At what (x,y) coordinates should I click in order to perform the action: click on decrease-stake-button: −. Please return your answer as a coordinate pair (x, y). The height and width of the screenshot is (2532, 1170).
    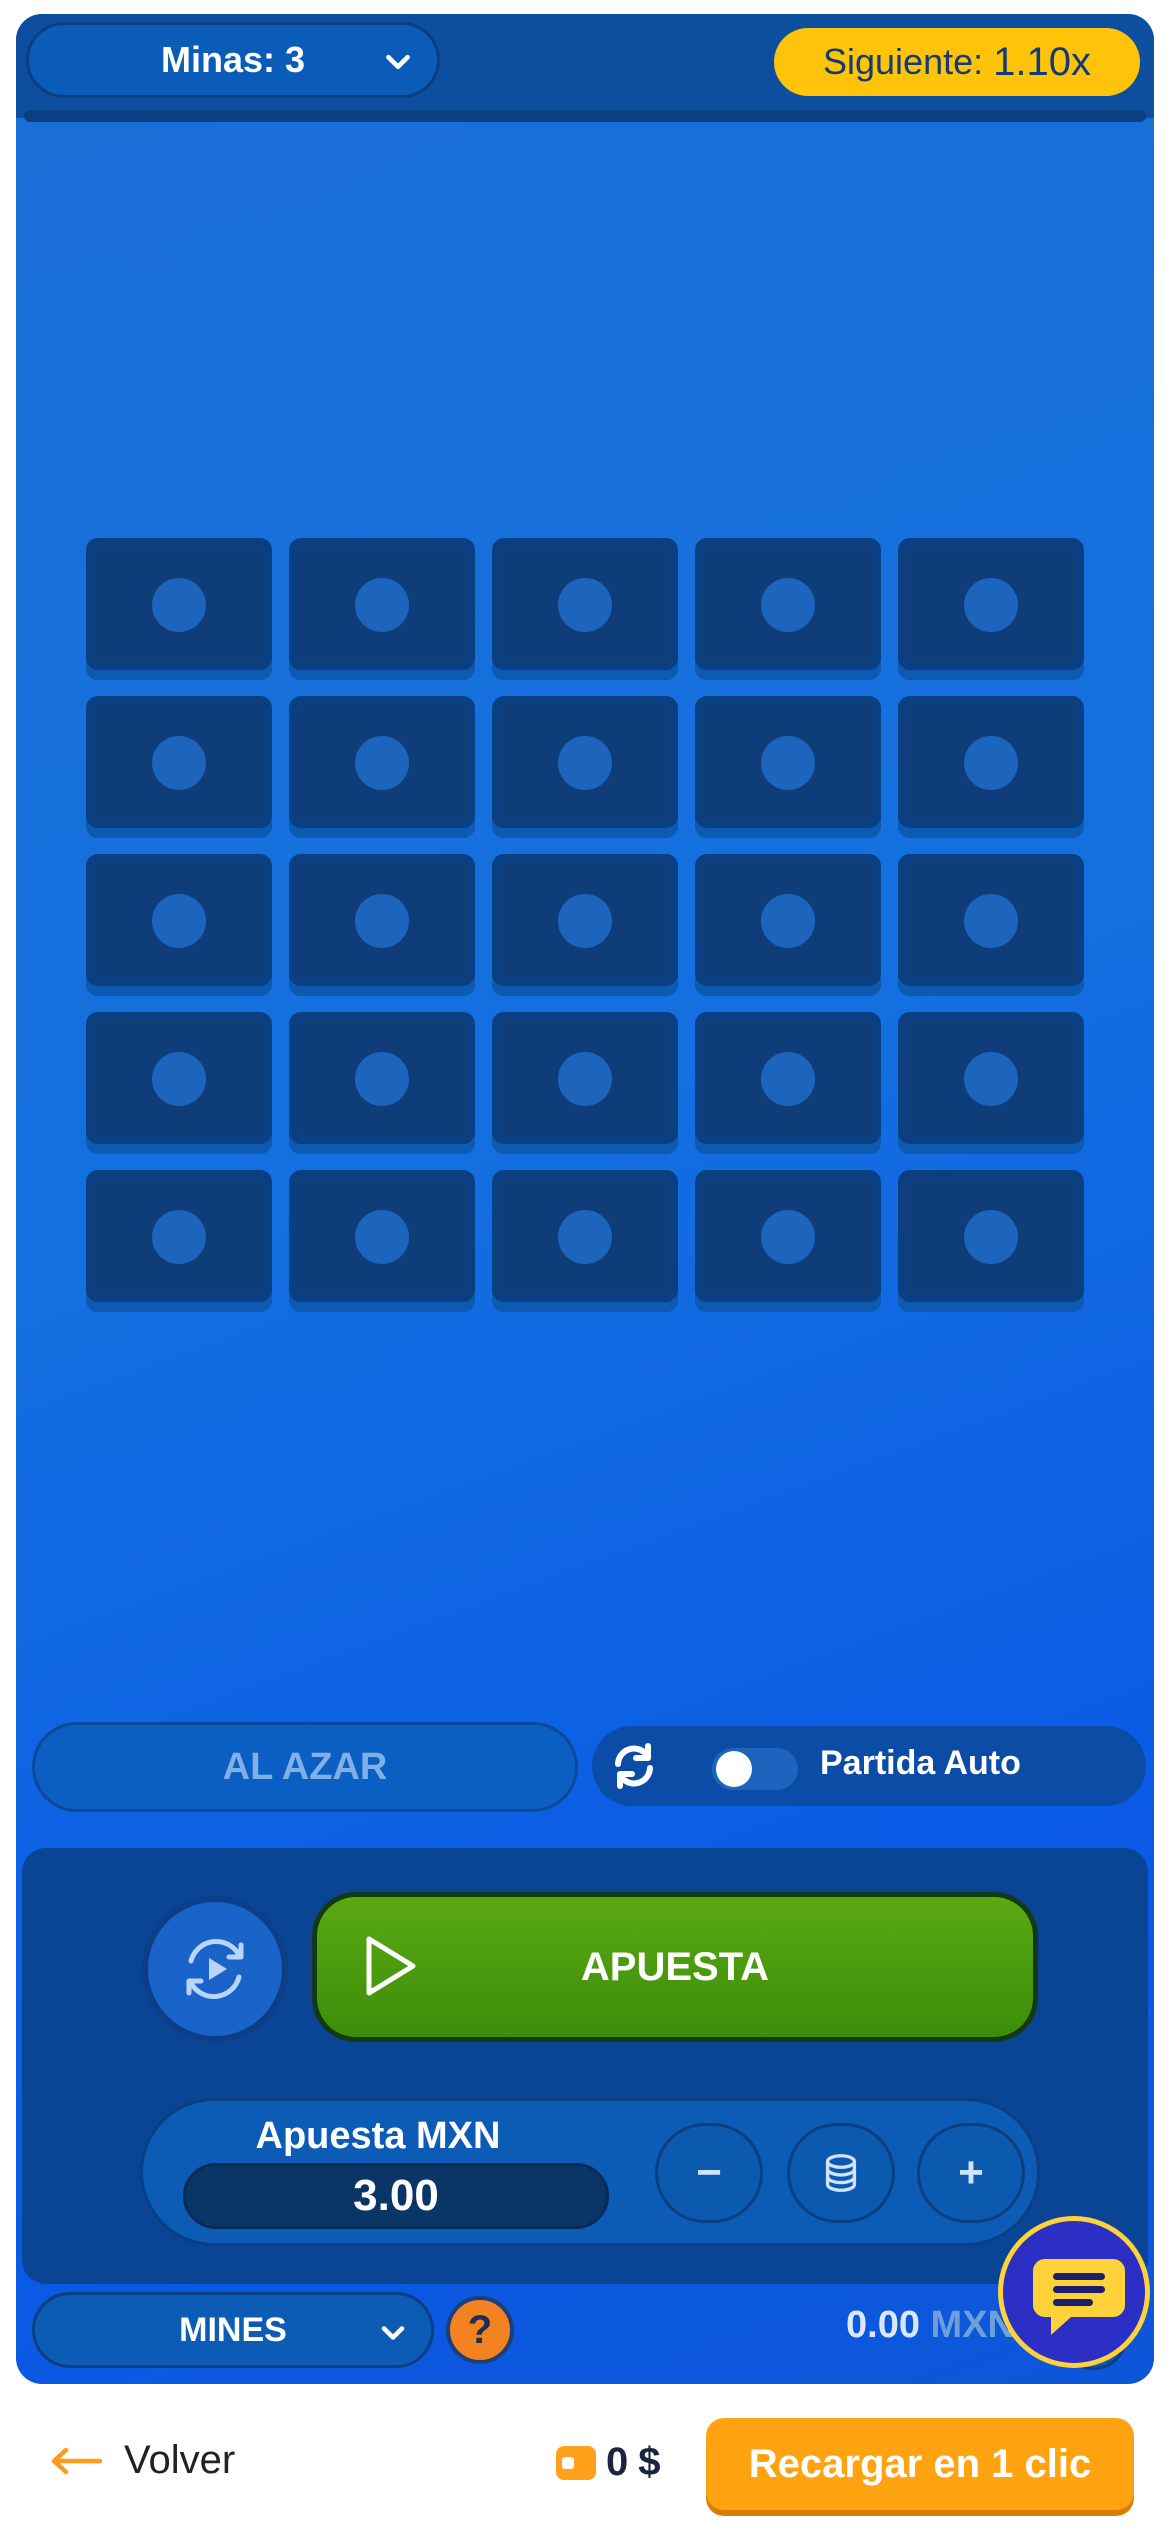
    Looking at the image, I should click on (709, 2173).